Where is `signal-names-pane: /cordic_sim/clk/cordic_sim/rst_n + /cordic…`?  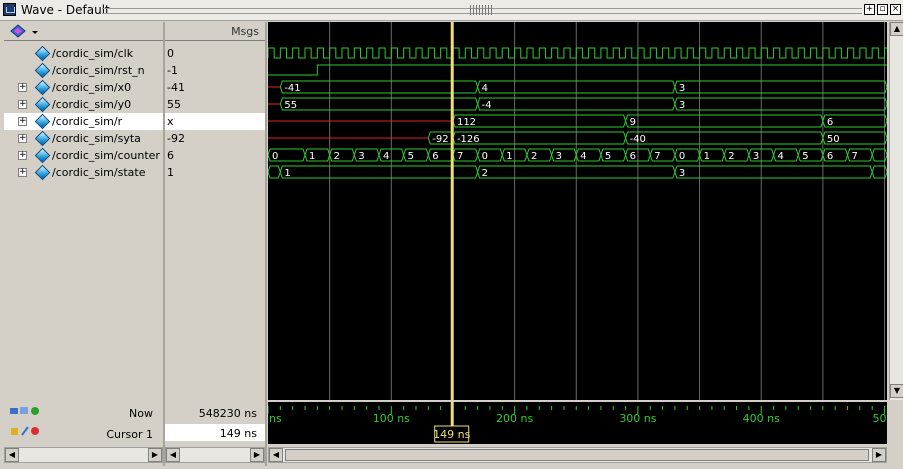 signal-names-pane: /cordic_sim/clk/cordic_sim/rst_n + /cordic… is located at coordinates (83, 211).